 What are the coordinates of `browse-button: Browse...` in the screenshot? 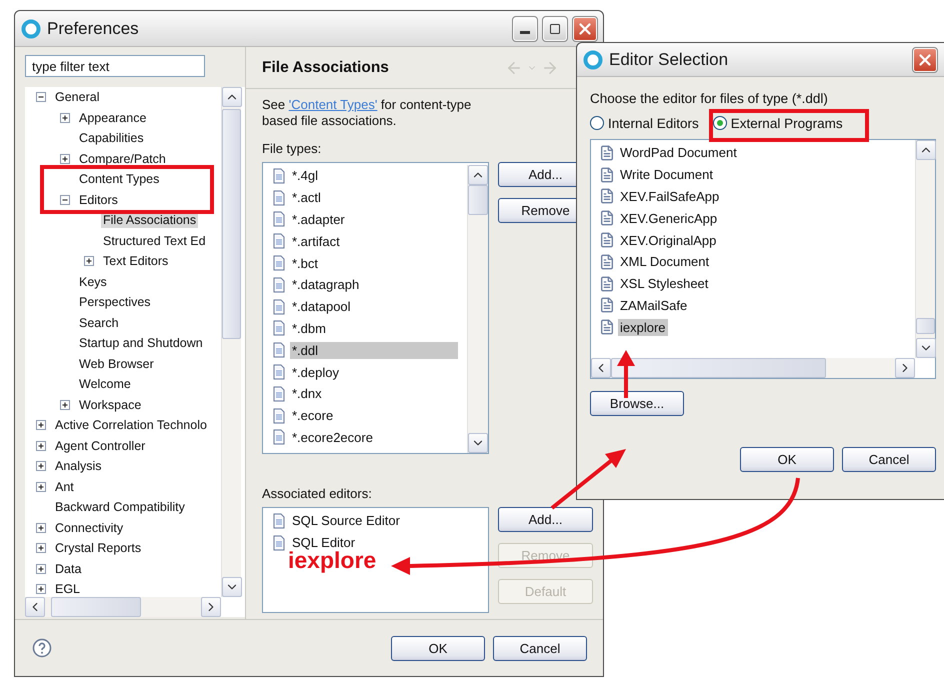 It's located at (637, 403).